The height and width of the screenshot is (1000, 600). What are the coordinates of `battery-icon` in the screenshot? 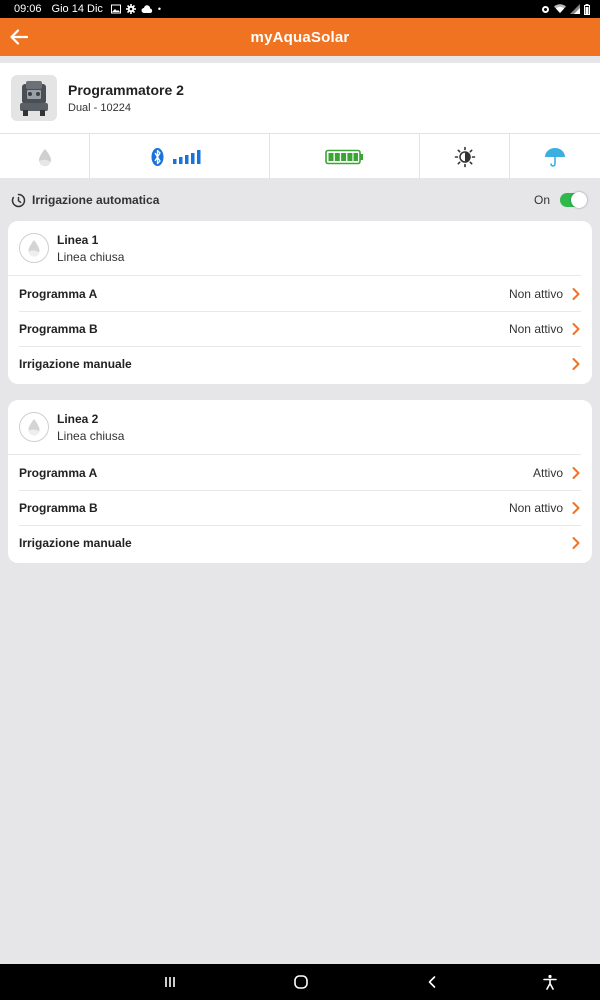 It's located at (587, 9).